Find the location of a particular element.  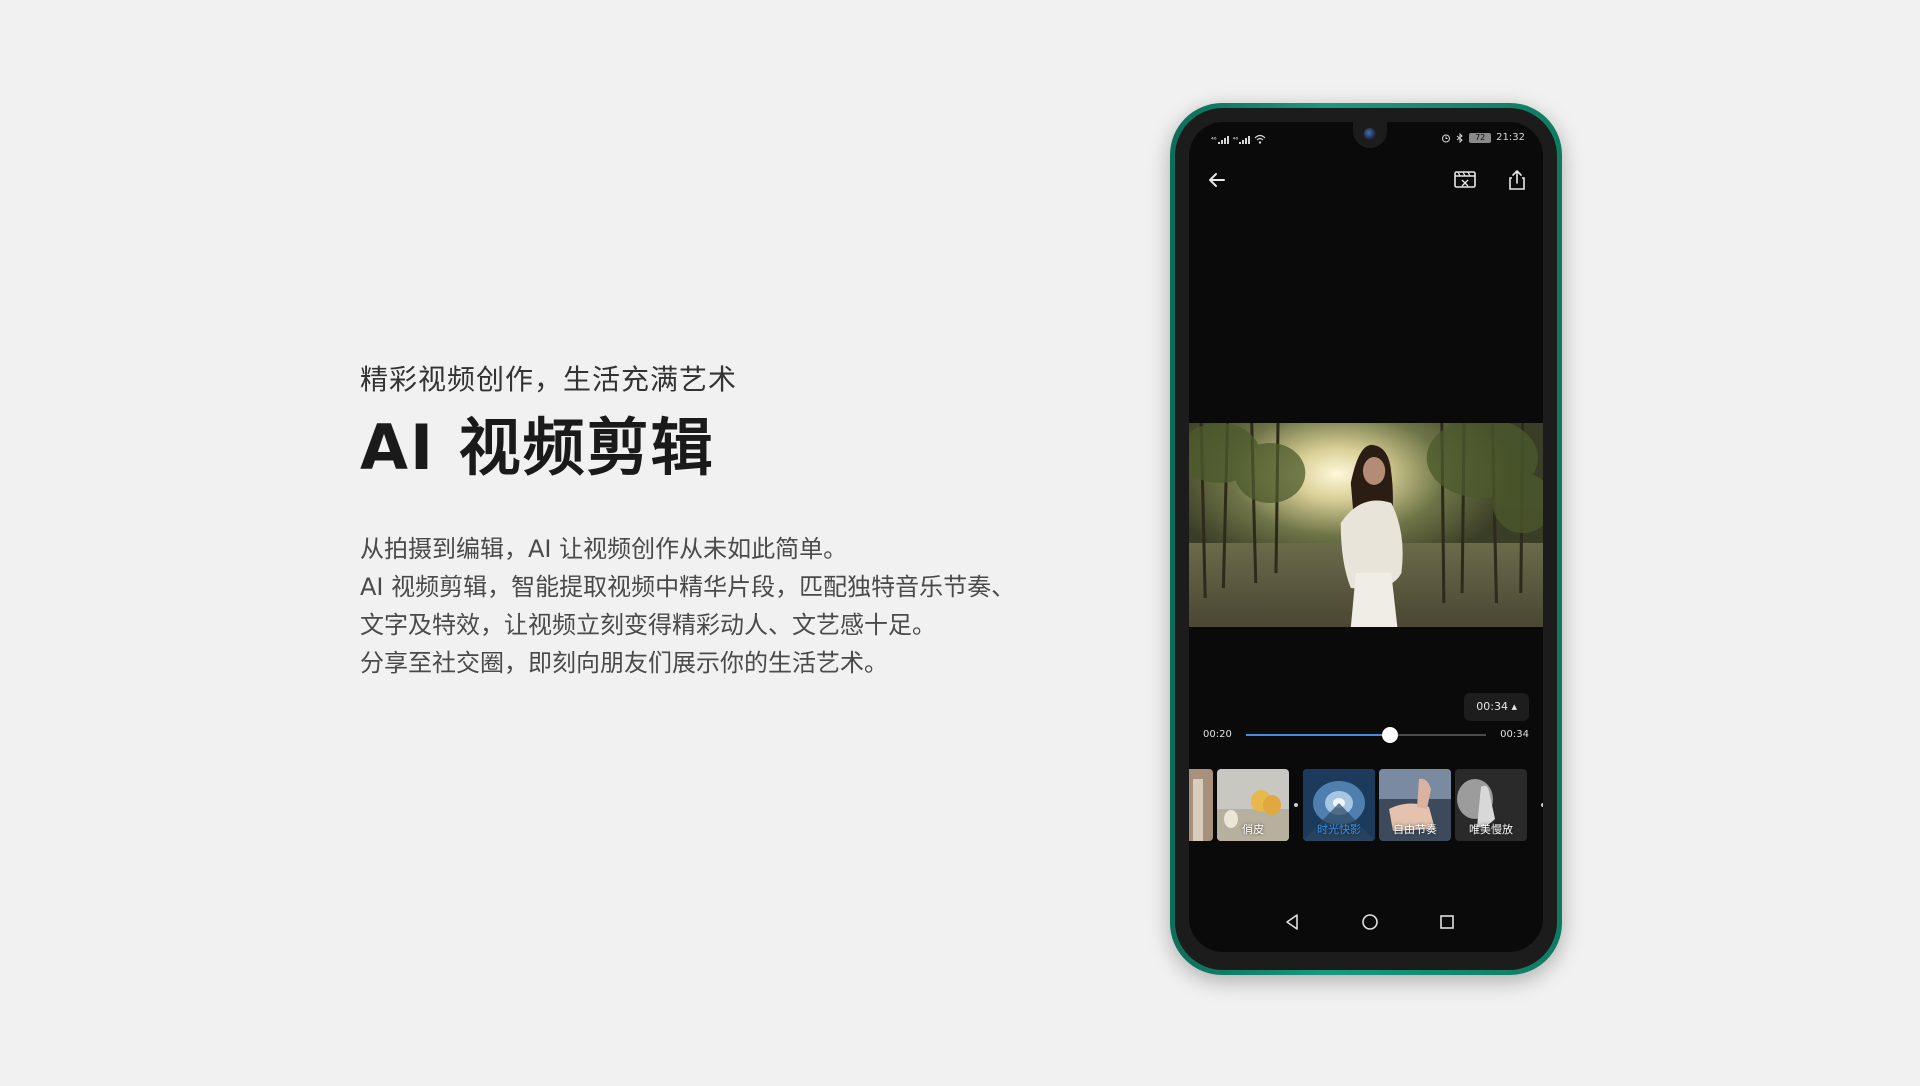

description-line: 分享至社交圈，即刻向朋友们展示你的生活艺术。 is located at coordinates (624, 663).